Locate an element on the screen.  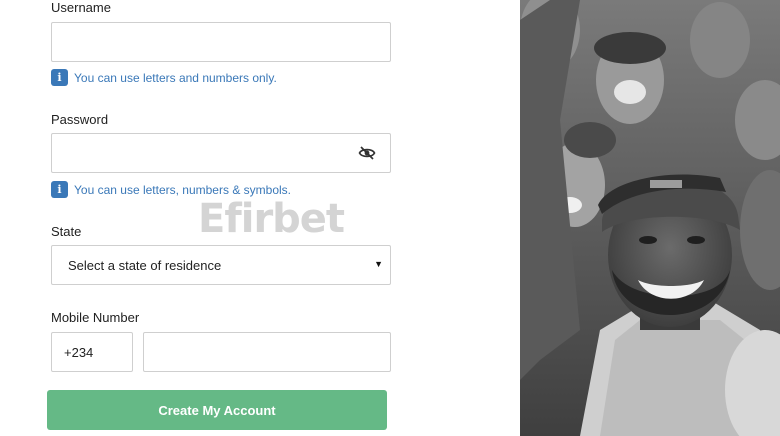
country-code-input: +234 is located at coordinates (92, 352).